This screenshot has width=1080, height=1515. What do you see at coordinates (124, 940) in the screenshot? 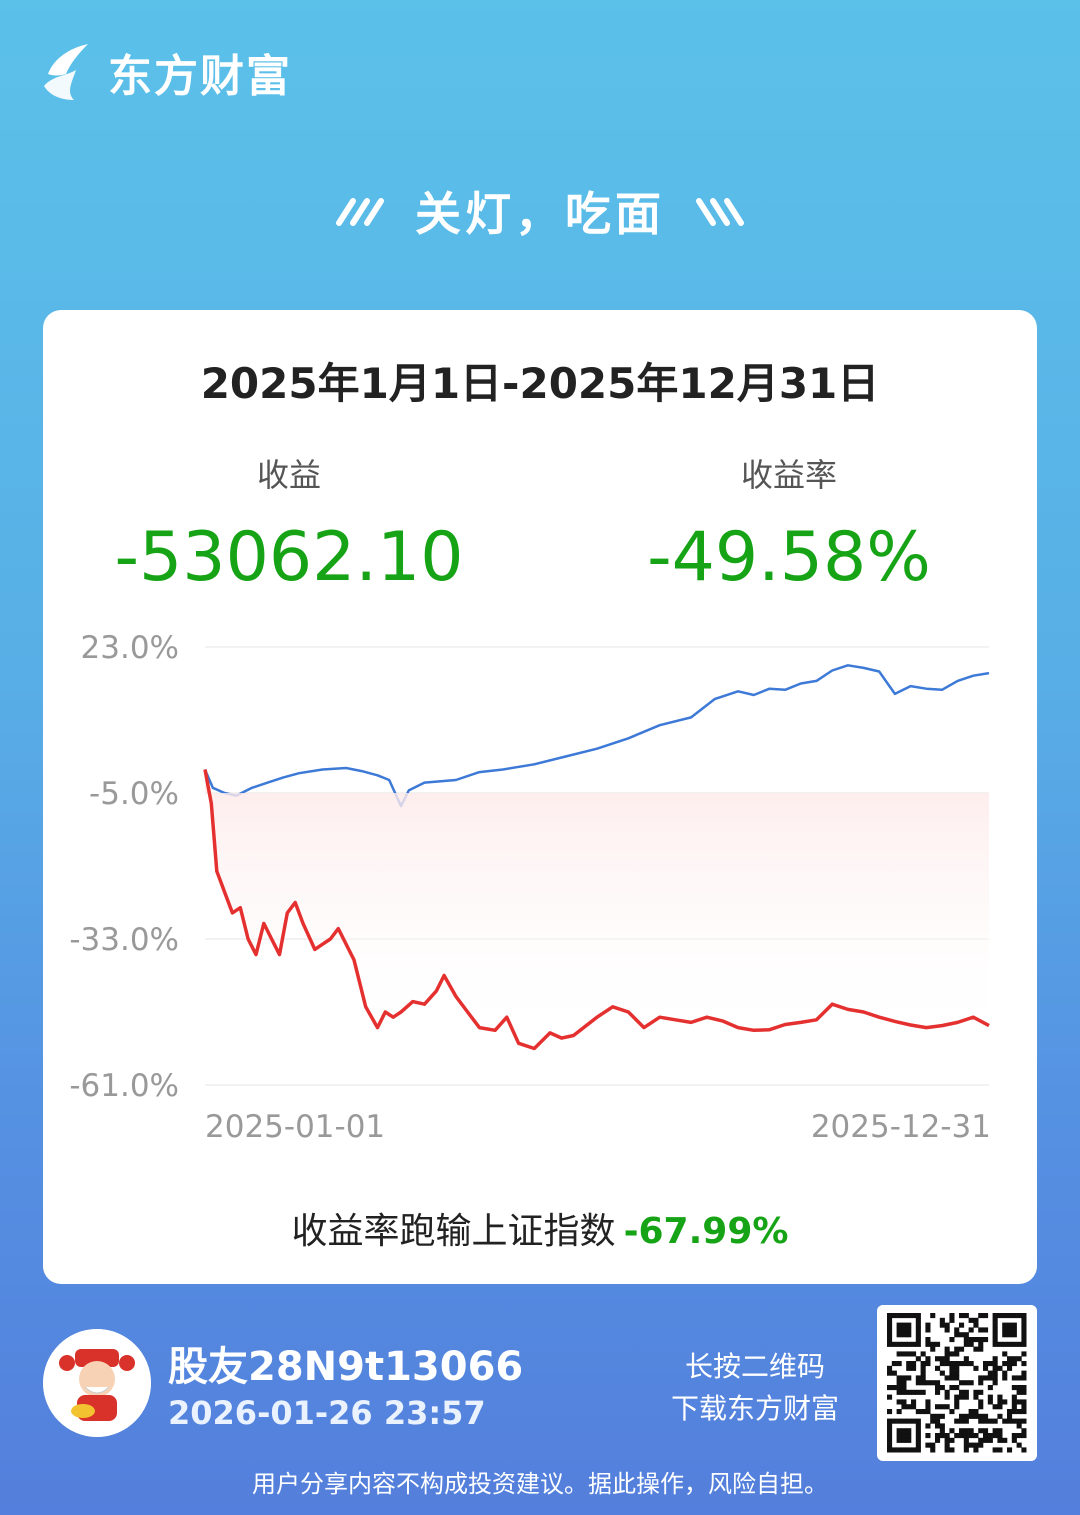
I see `y-tick-label: -33.0%` at bounding box center [124, 940].